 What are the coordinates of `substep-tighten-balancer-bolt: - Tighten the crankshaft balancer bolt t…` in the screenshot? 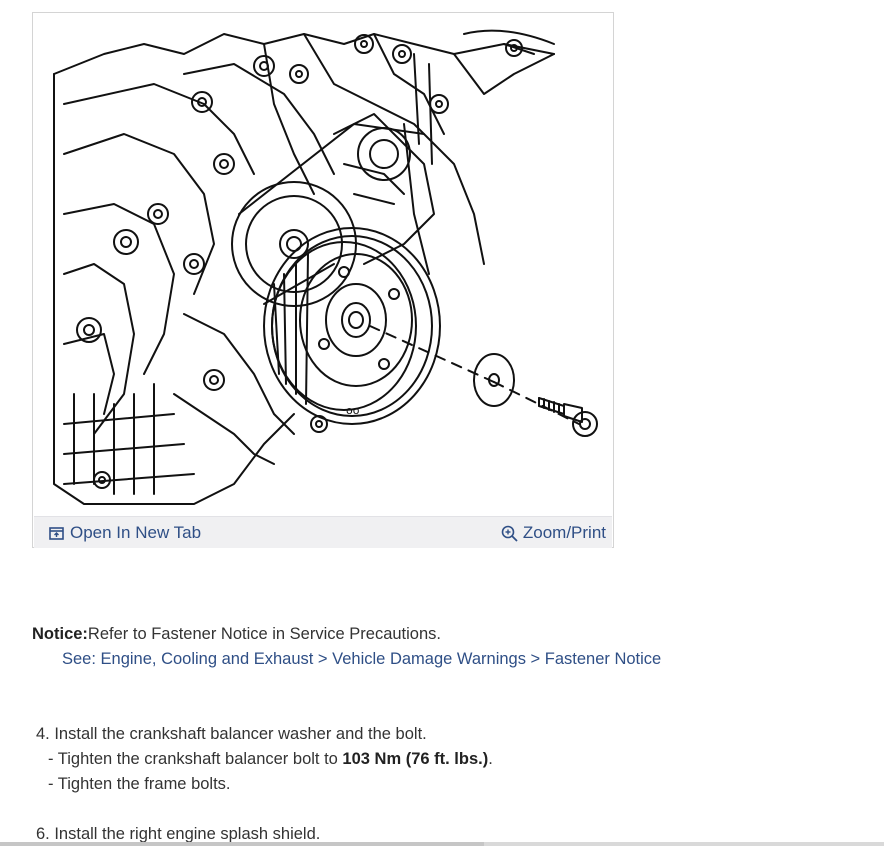 It's located at (270, 759).